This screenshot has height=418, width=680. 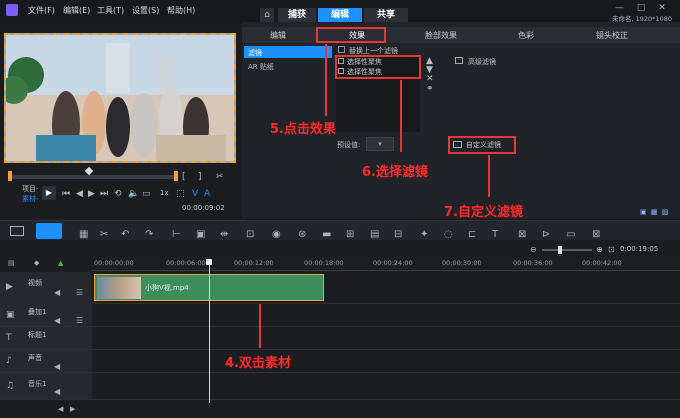 What do you see at coordinates (118, 194) in the screenshot?
I see `repeat-icon: ⟲` at bounding box center [118, 194].